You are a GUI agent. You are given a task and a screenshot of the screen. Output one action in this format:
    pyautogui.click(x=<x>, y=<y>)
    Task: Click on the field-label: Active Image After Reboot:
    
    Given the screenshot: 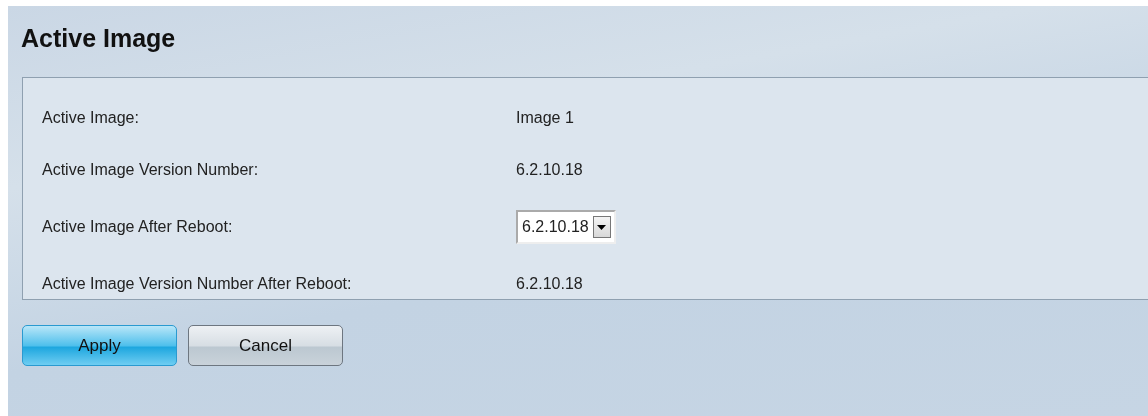 What is the action you would take?
    pyautogui.click(x=138, y=227)
    